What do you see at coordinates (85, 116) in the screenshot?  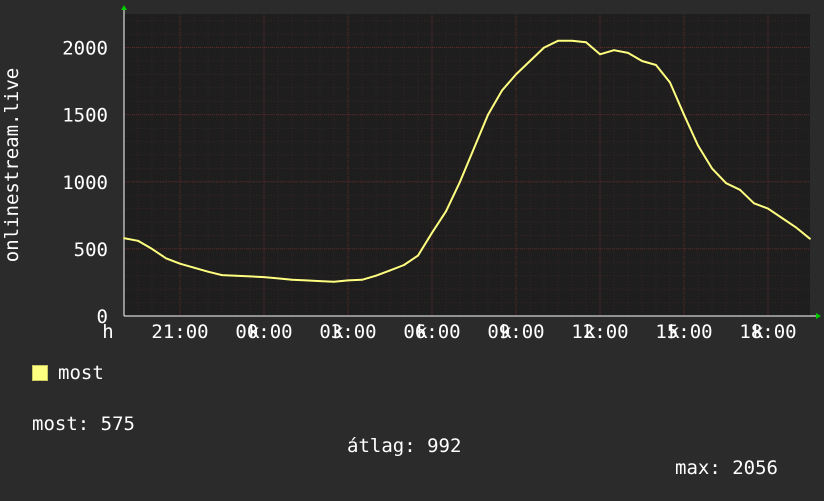 I see `y-tick-label: 1500` at bounding box center [85, 116].